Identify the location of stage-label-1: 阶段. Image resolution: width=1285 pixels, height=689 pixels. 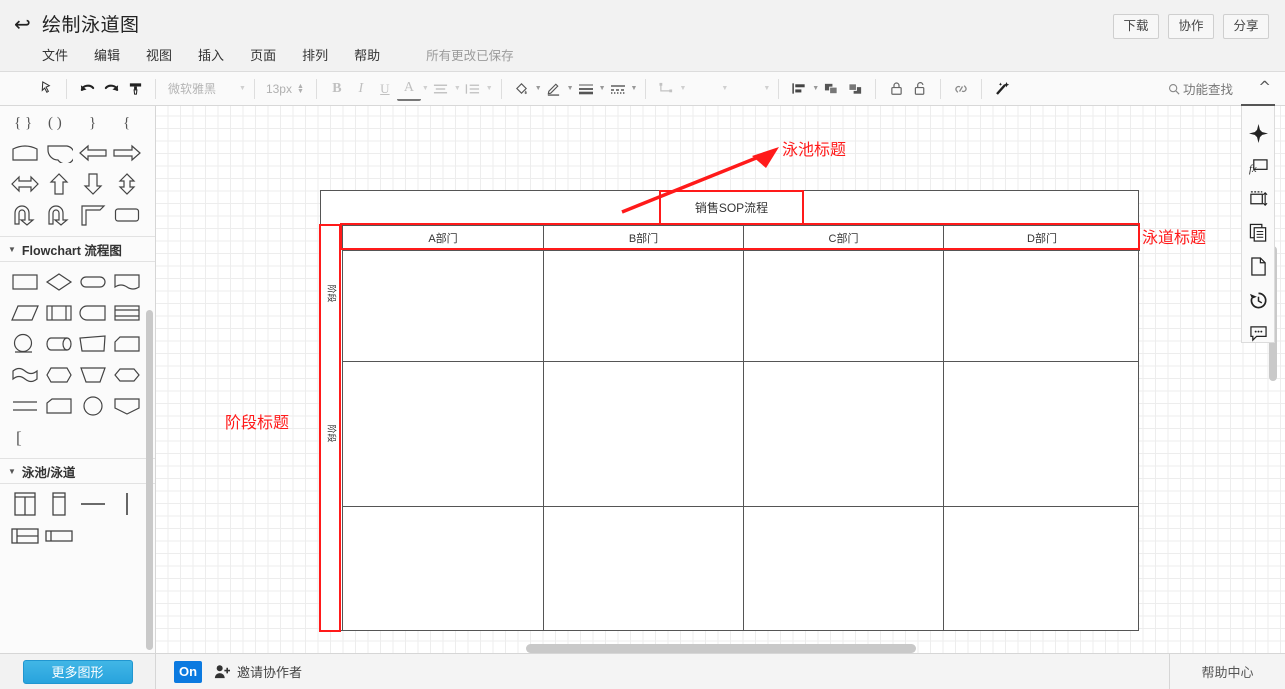
(332, 293).